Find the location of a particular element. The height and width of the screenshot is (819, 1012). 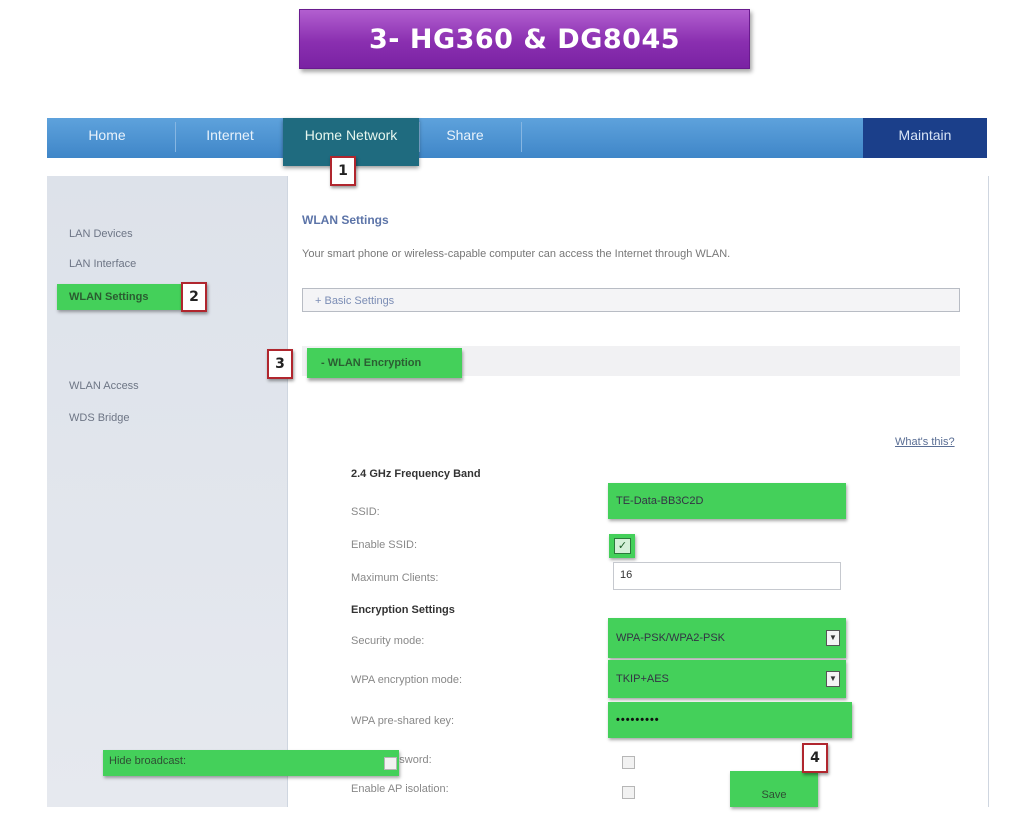

wpa-mode-value: TKIP+AES is located at coordinates (642, 679).